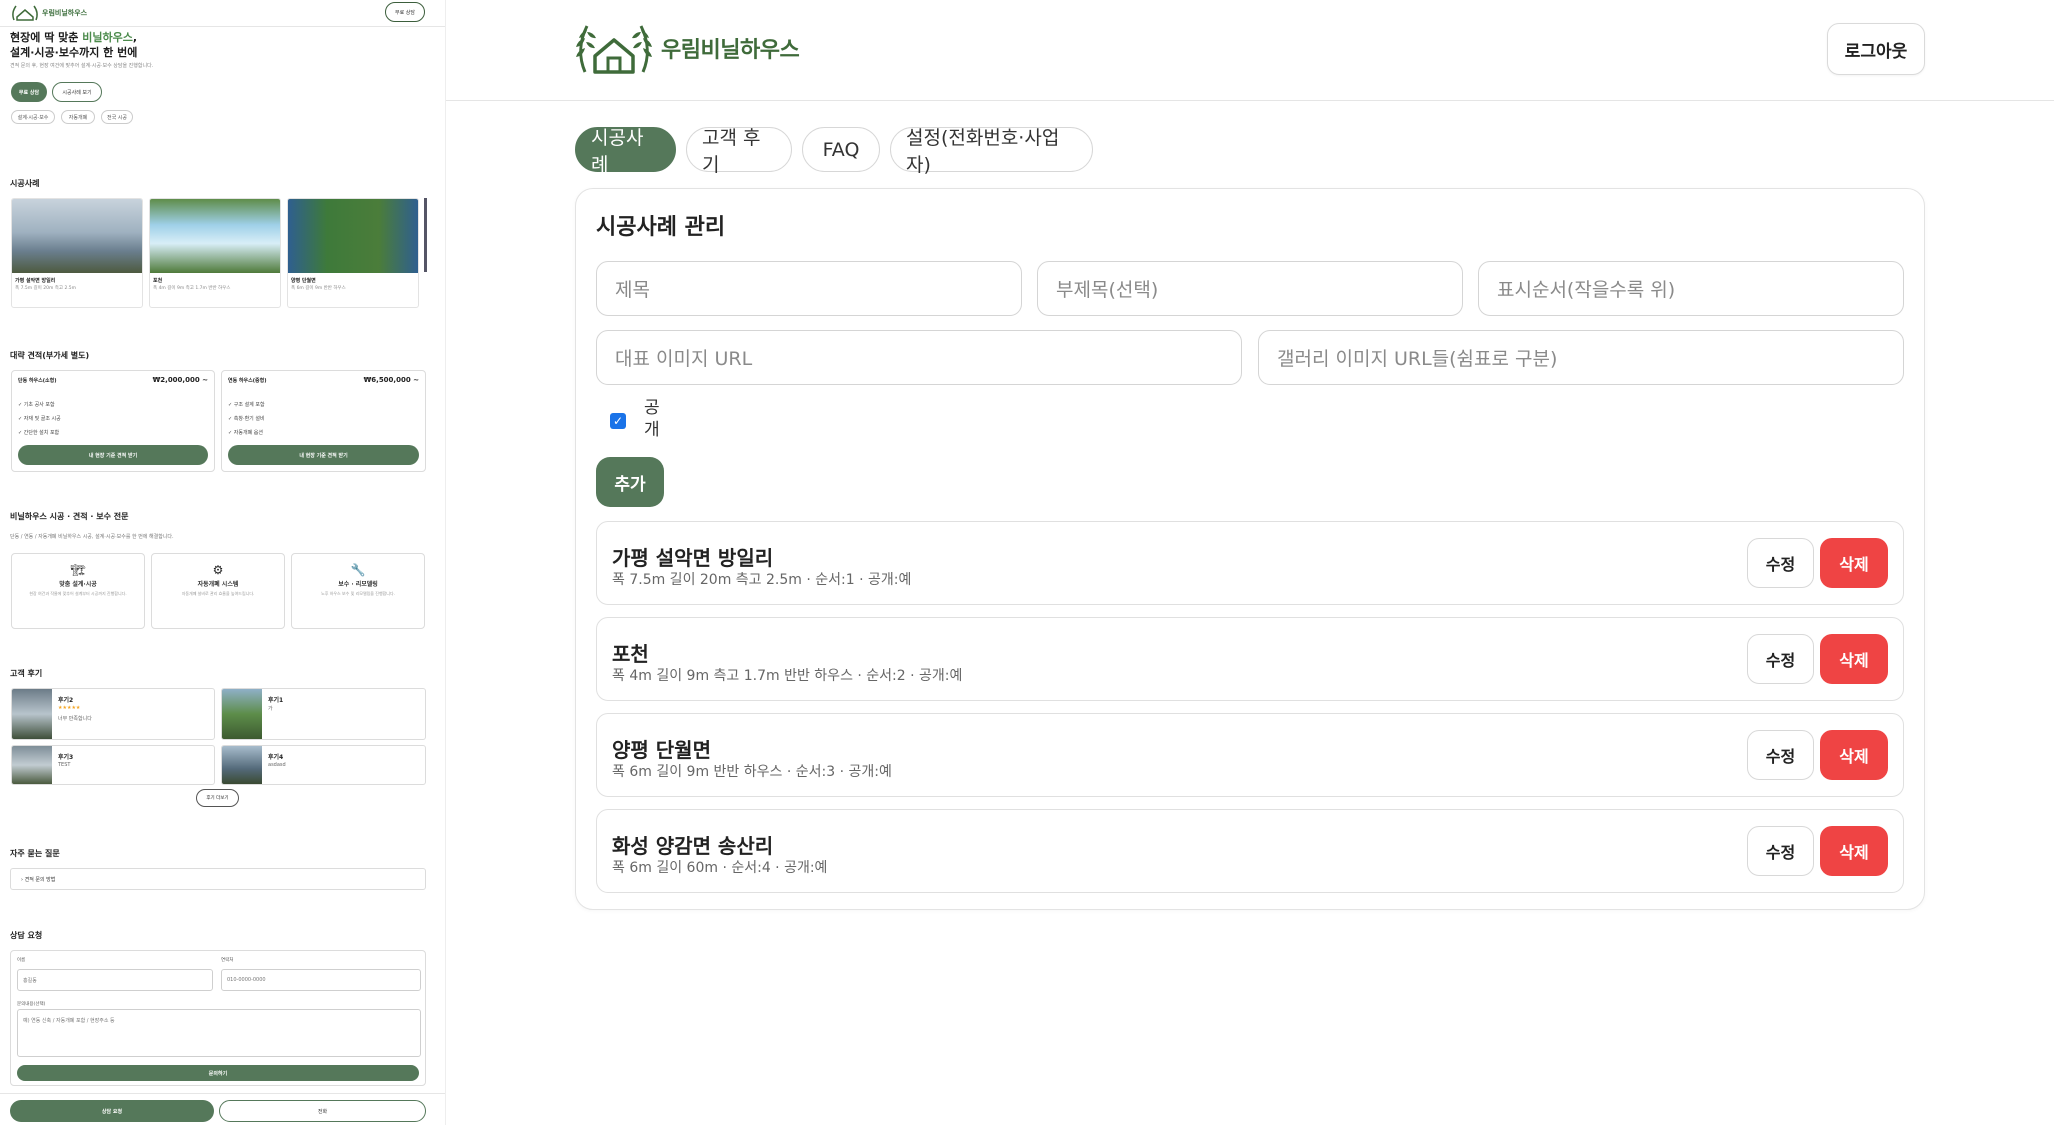  I want to click on case-card: 가평 설악면 방일리 폭 7.5m 길이 20m 측고 2.5m, so click(77, 253).